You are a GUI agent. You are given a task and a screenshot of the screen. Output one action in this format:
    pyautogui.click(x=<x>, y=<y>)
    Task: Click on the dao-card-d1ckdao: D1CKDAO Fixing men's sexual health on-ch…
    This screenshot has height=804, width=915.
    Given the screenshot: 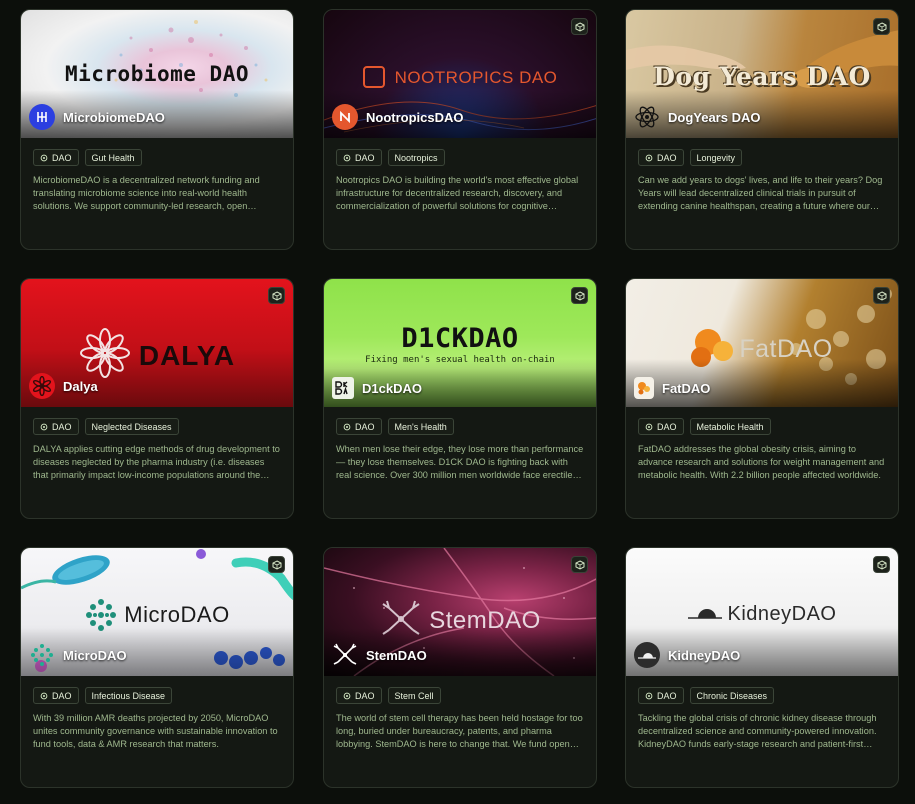 What is the action you would take?
    pyautogui.click(x=460, y=398)
    